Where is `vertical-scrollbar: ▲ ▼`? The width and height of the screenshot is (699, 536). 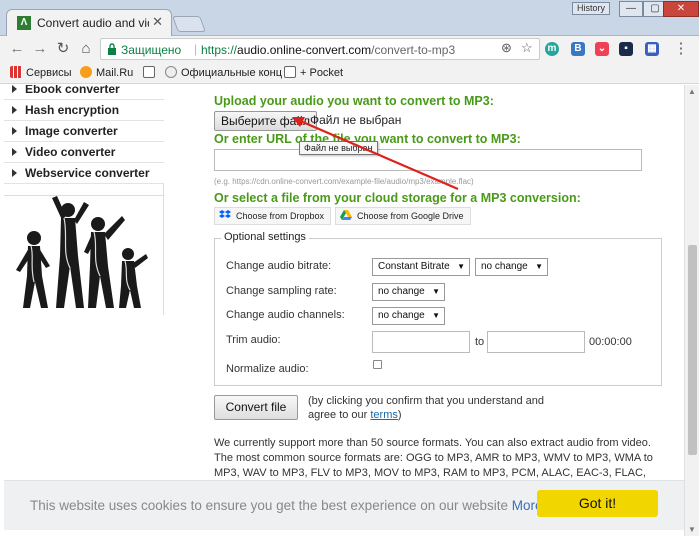
vertical-scrollbar: ▲ ▼ is located at coordinates (691, 310).